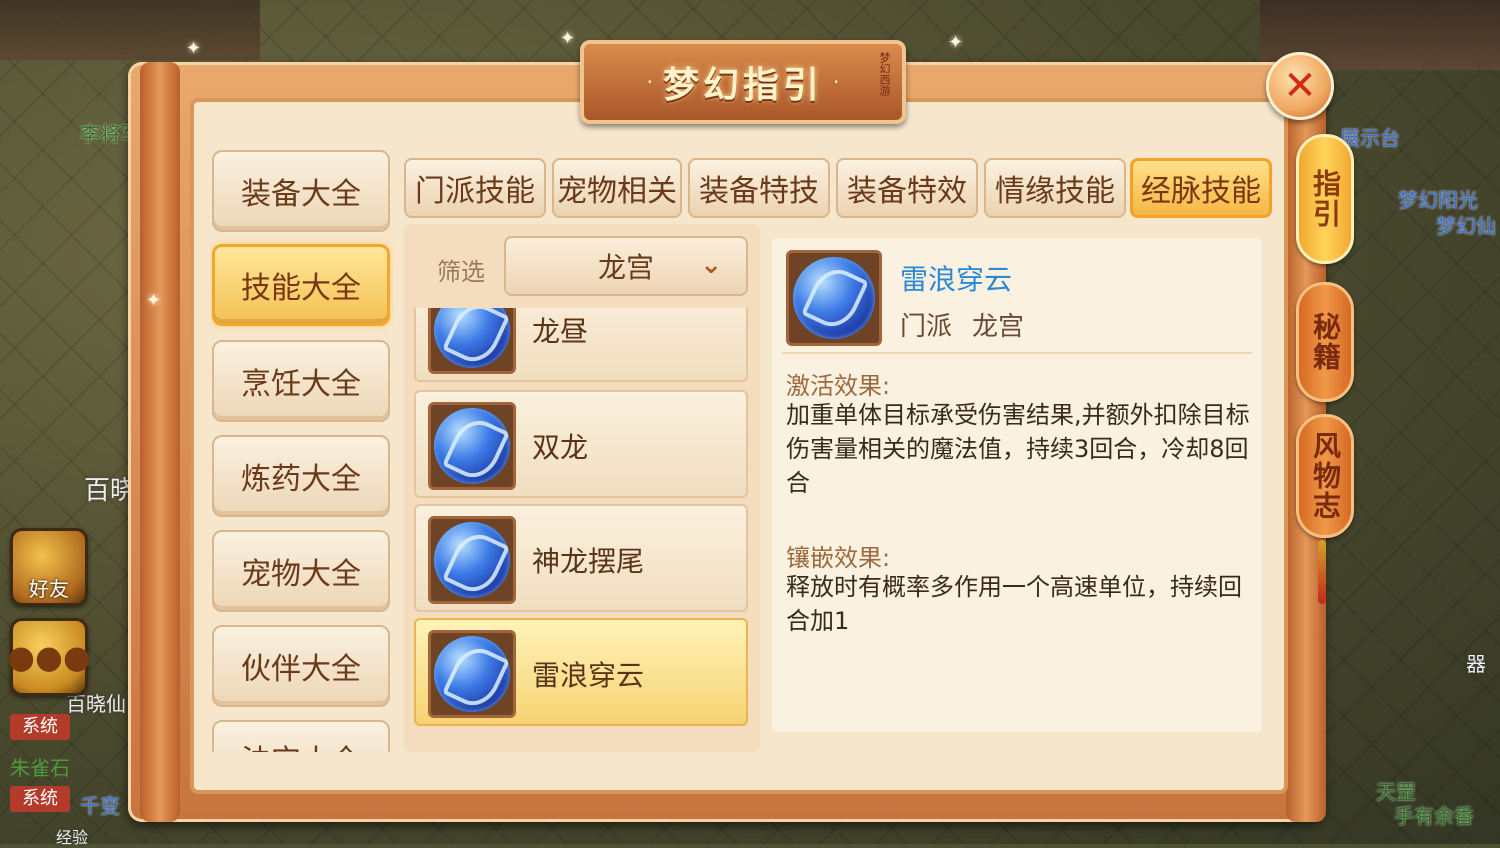 Image resolution: width=1500 pixels, height=848 pixels. I want to click on category-label: 伙伴大全, so click(301, 669).